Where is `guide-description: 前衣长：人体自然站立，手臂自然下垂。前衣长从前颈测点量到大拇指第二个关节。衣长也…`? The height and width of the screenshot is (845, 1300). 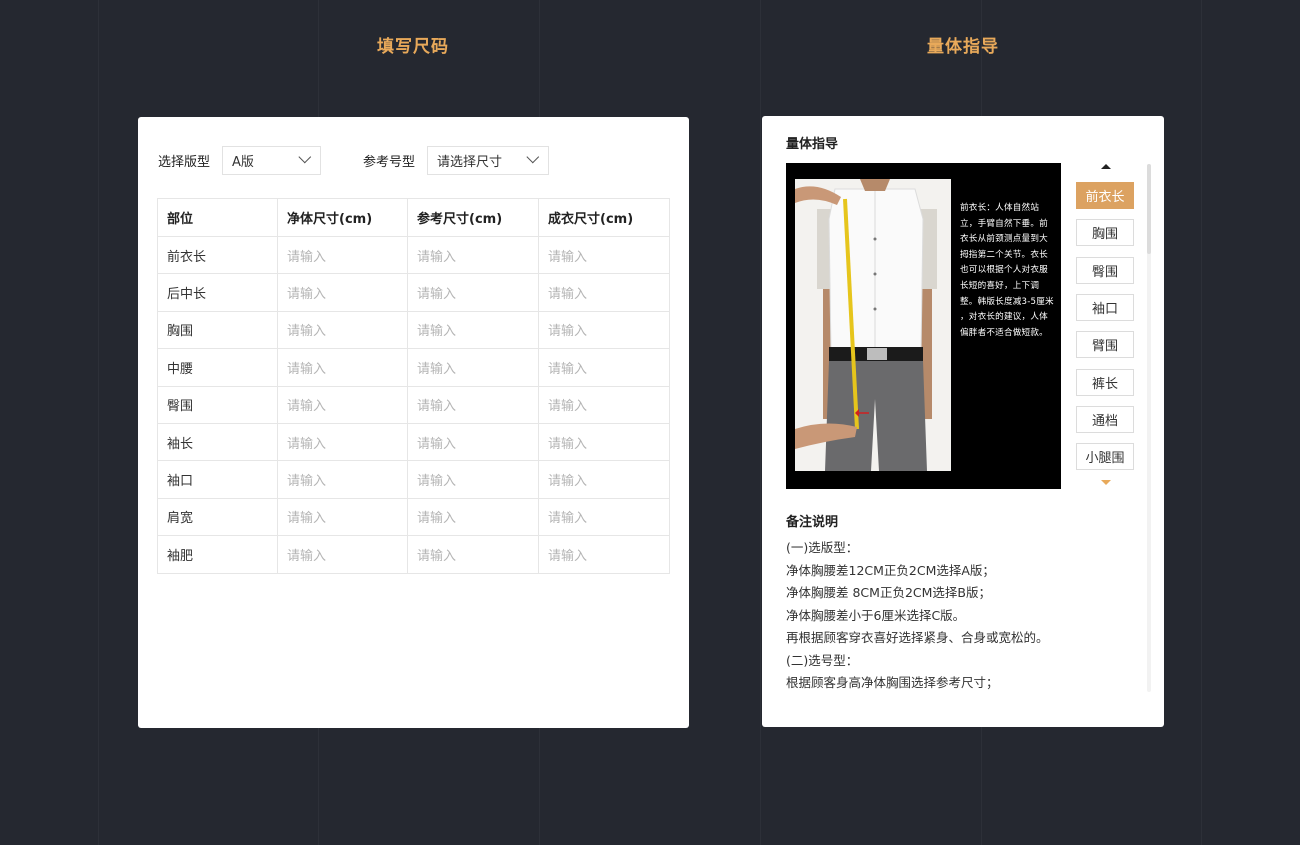
guide-description: 前衣长：人体自然站立，手臂自然下垂。前衣长从前颈测点量到大拇指第二个关节。衣长也… is located at coordinates (1007, 270).